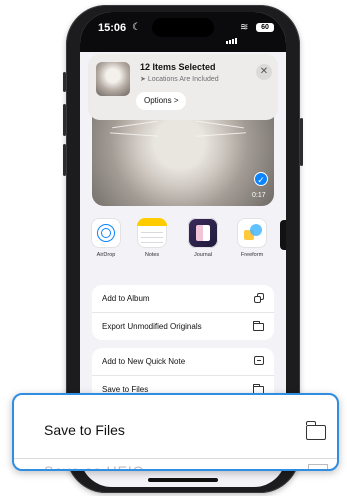 Image resolution: width=347 pixels, height=496 pixels. What do you see at coordinates (136, 27) in the screenshot?
I see `focus-moon-icon: ☾` at bounding box center [136, 27].